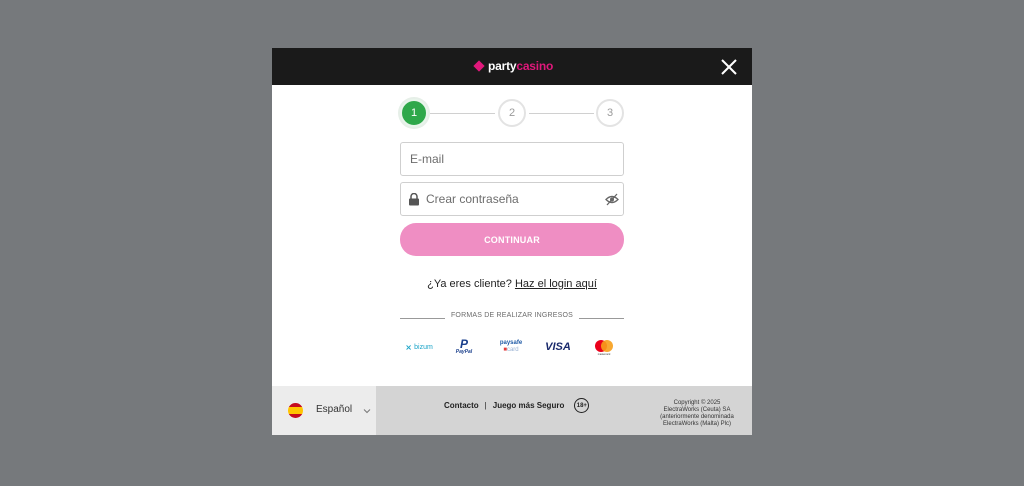  I want to click on existing-customer-row: ¿Ya eres cliente? Haz el login aquí, so click(512, 284).